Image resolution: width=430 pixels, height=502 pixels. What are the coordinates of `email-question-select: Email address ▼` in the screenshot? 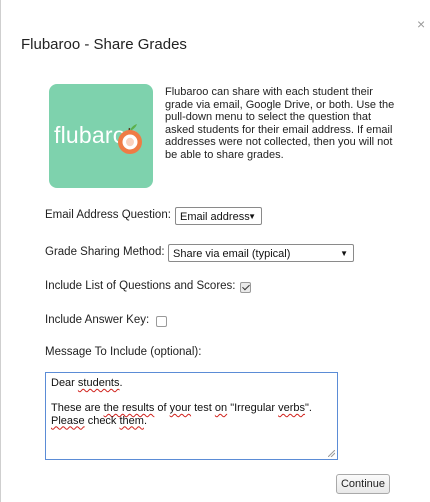 It's located at (218, 216).